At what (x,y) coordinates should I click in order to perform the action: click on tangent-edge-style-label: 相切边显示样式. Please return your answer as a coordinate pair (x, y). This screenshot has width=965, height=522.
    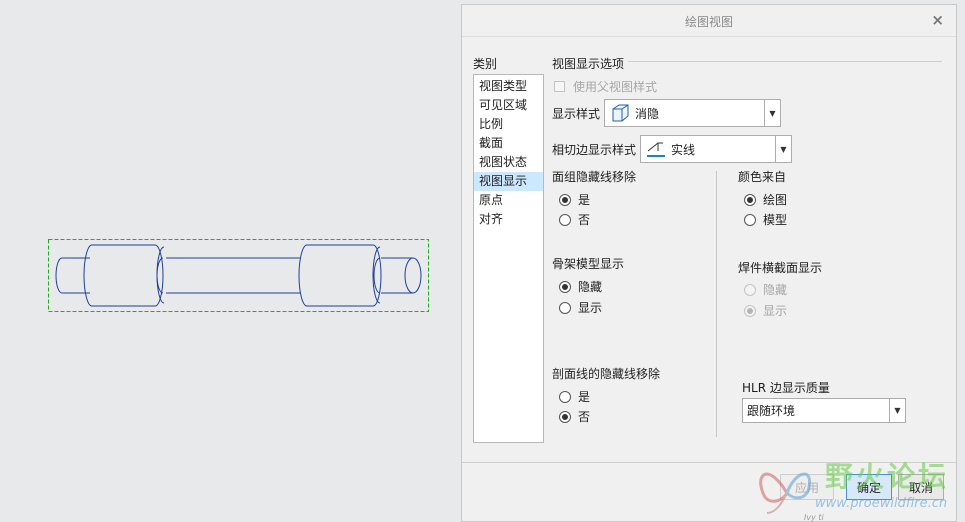
    Looking at the image, I should click on (594, 150).